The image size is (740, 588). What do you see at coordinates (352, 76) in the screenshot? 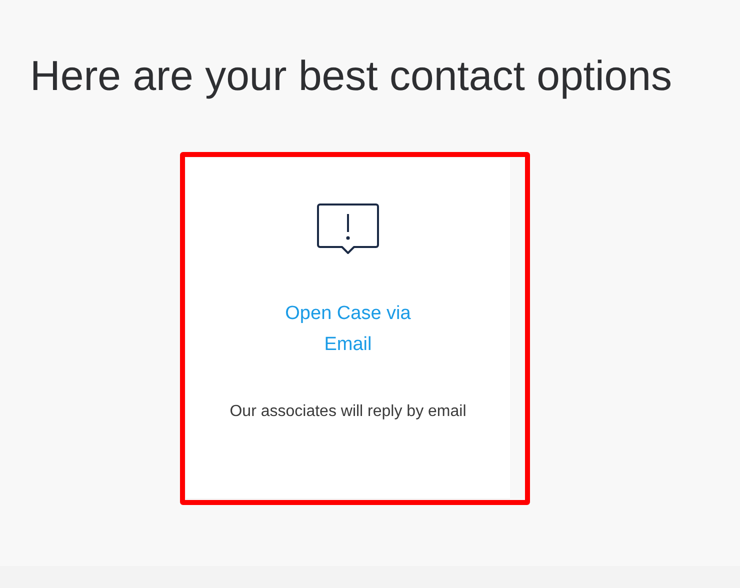
I see `page-heading: Here are your best contact options` at bounding box center [352, 76].